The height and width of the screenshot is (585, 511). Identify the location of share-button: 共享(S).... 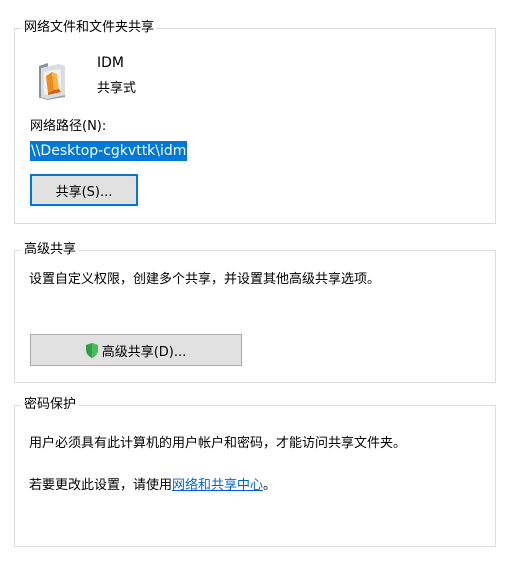
(84, 190).